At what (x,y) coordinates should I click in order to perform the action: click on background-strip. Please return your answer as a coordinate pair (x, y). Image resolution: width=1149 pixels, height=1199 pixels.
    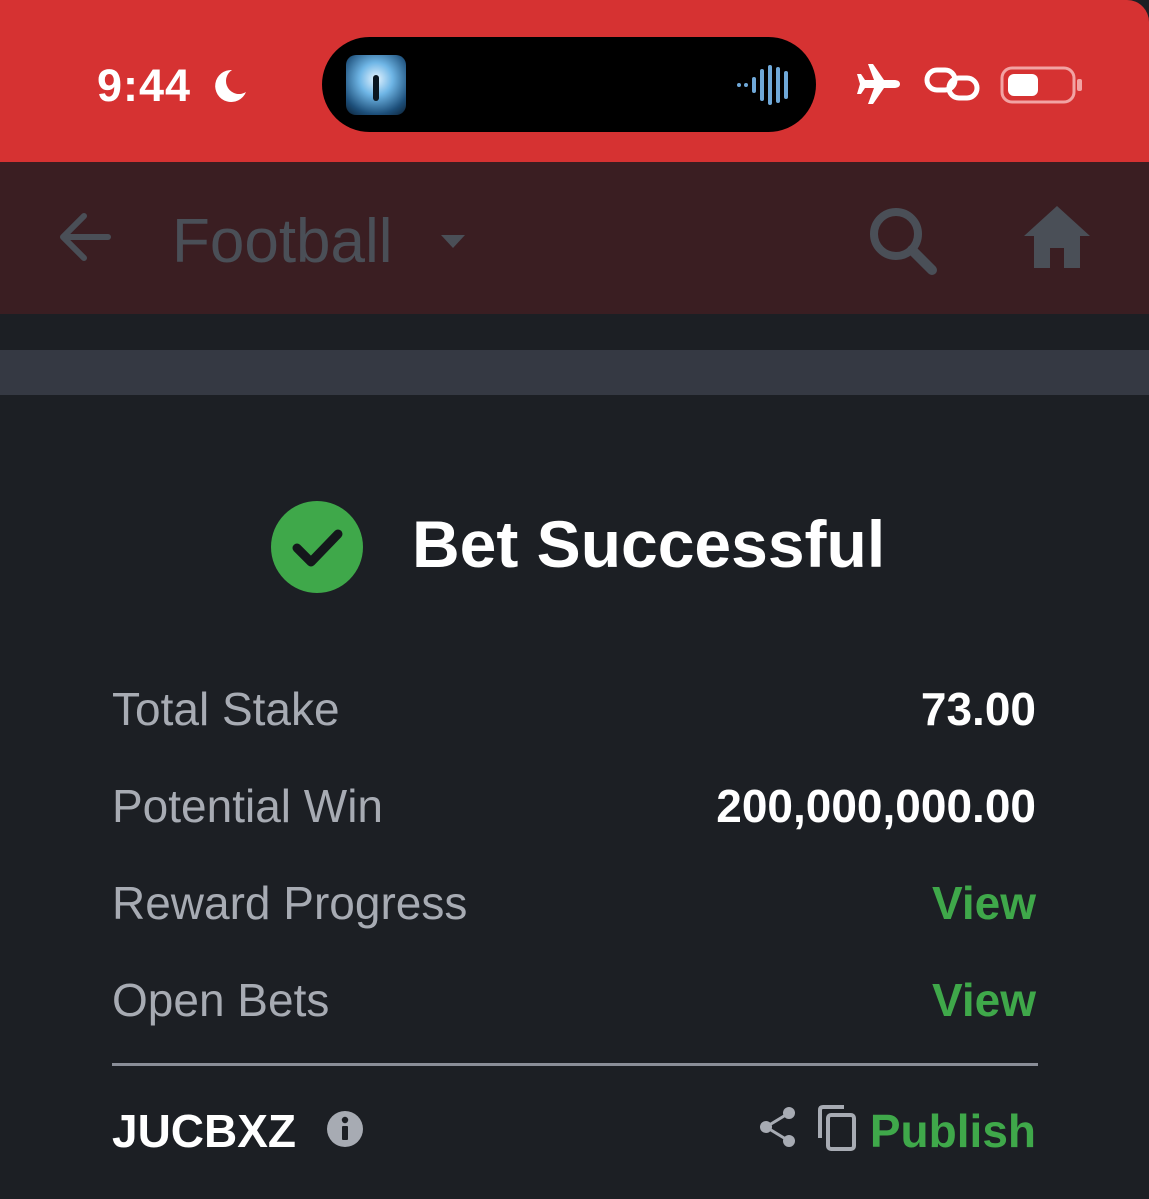
    Looking at the image, I should click on (574, 332).